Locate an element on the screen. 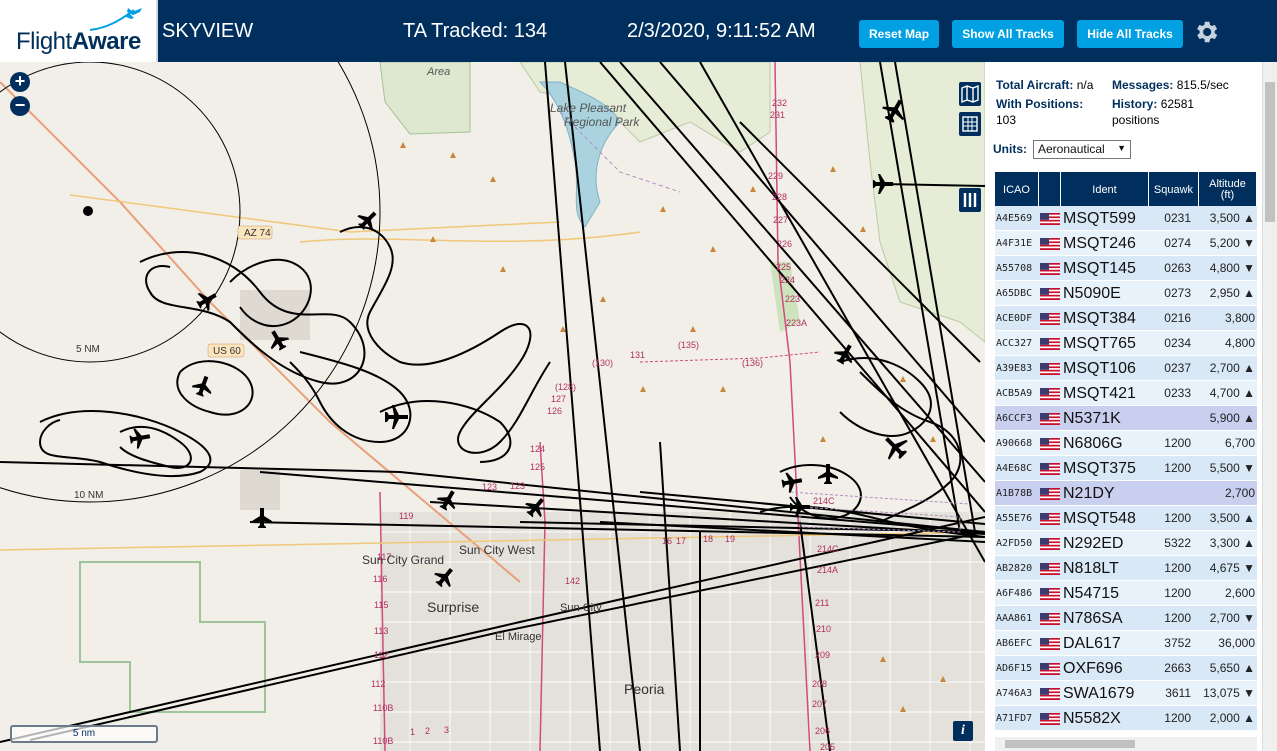  positions-value: 103 is located at coordinates (1006, 120).